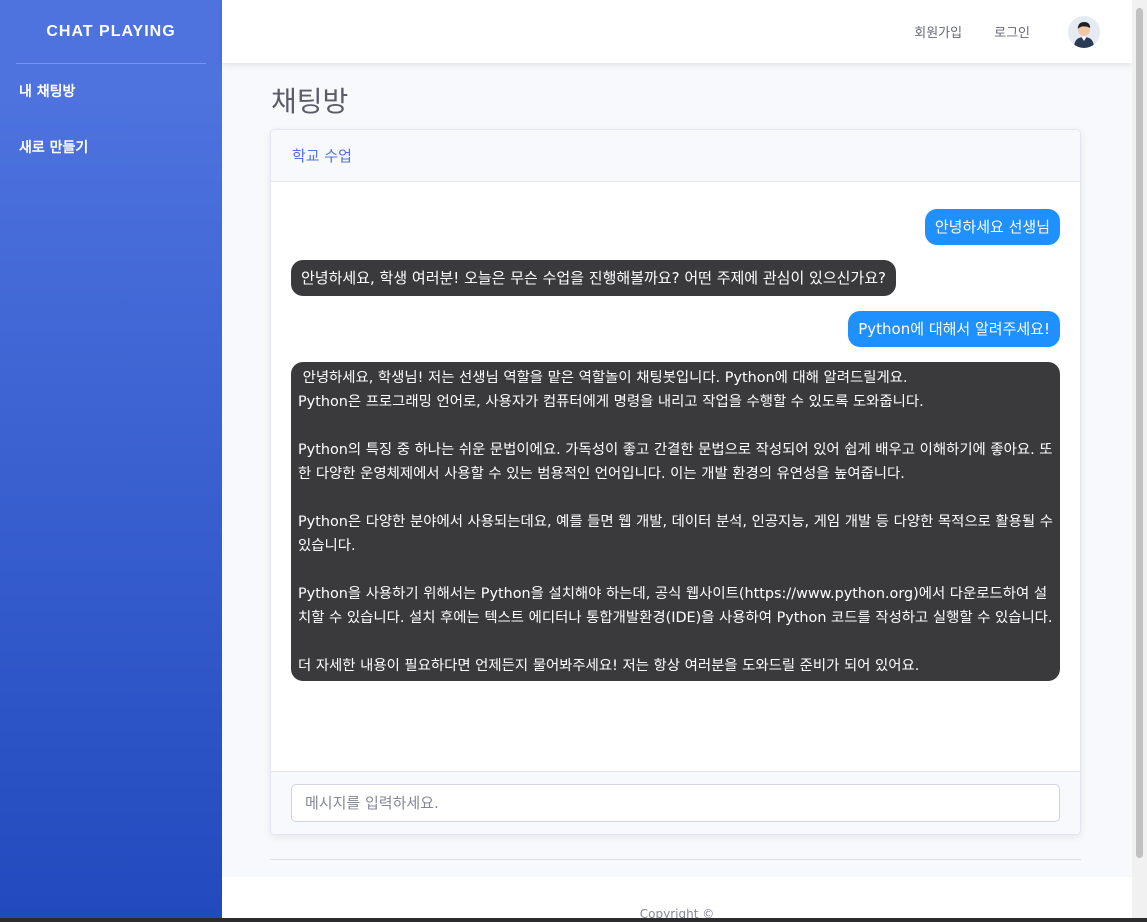 This screenshot has height=922, width=1147. What do you see at coordinates (675, 329) in the screenshot?
I see `message-row-user: Python에 대해서 알려주세요!` at bounding box center [675, 329].